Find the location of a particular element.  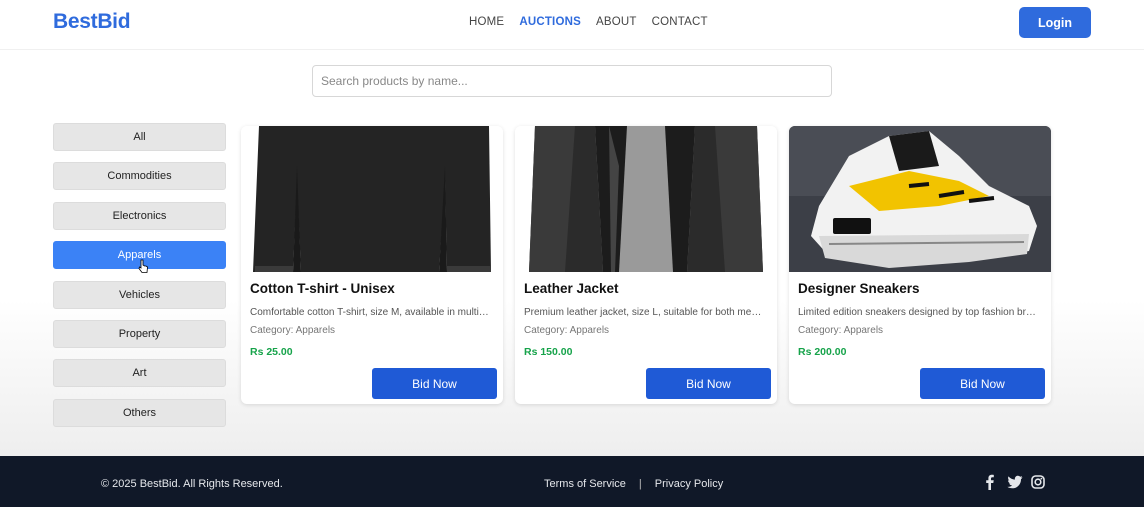

product-price: Rs 25.00 is located at coordinates (271, 352).